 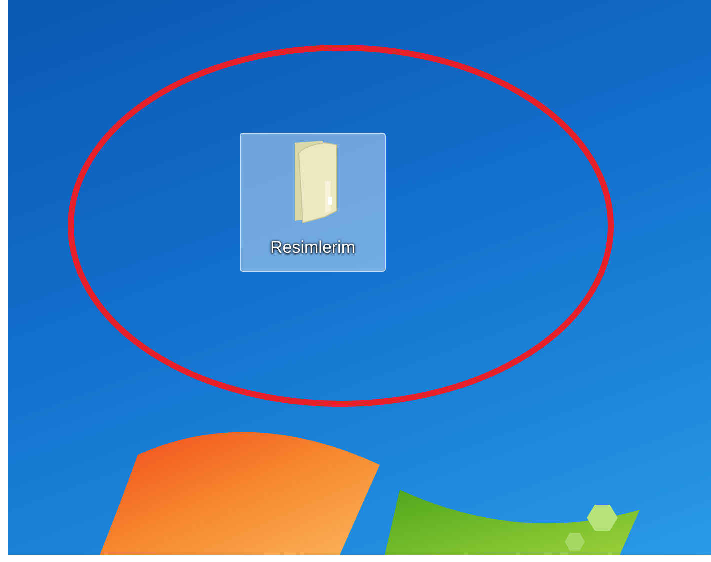 I want to click on desktop-icon: Resimlerim, so click(x=313, y=202).